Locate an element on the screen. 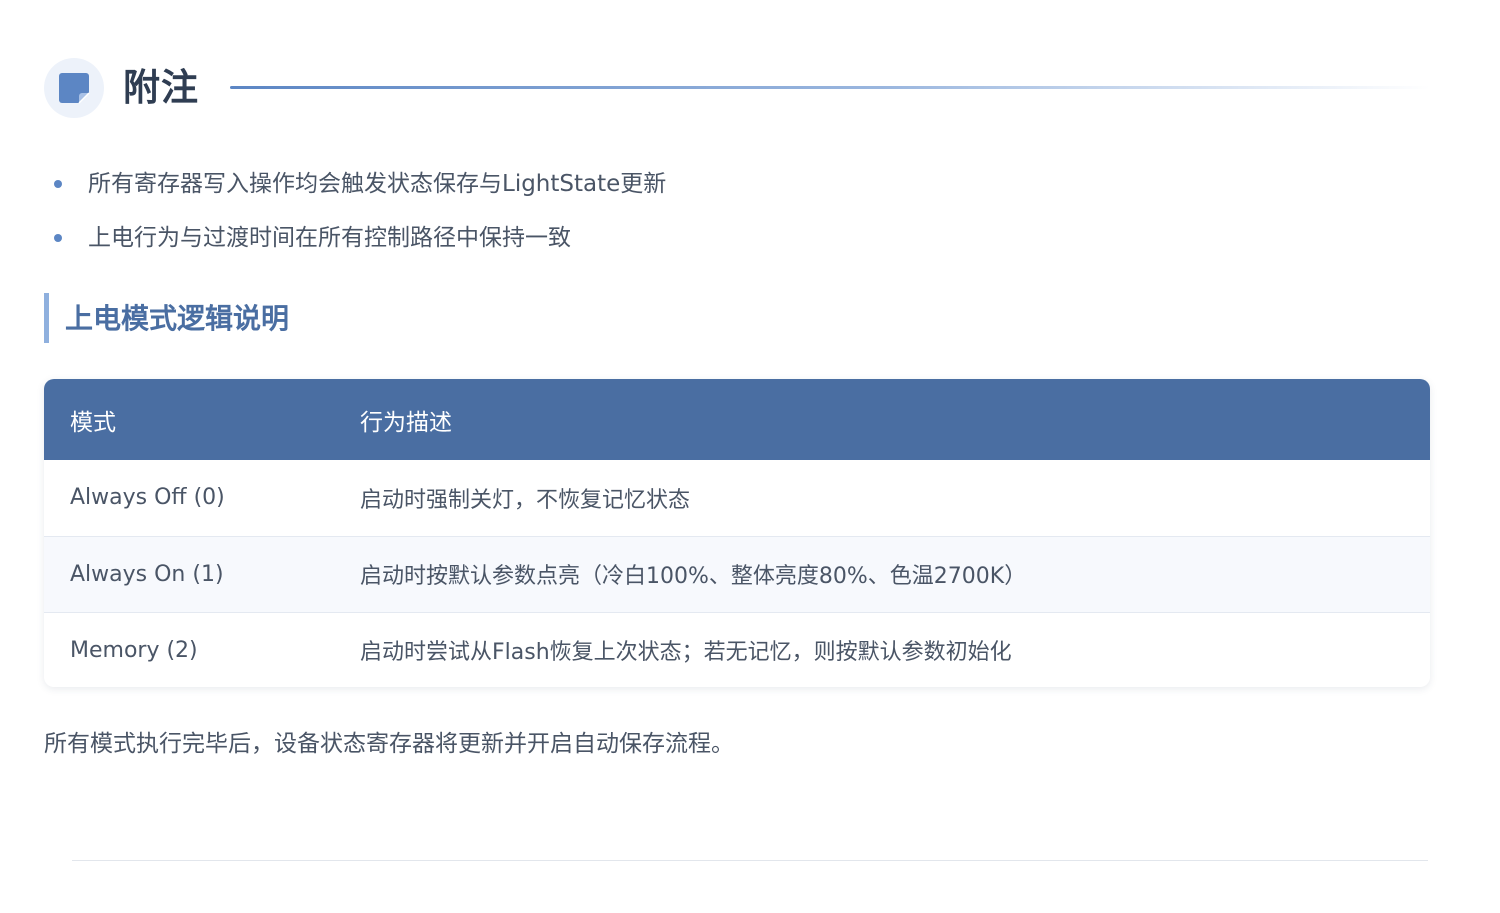 Image resolution: width=1500 pixels, height=913 pixels. table-header-row: 模式 行为描述 is located at coordinates (737, 419).